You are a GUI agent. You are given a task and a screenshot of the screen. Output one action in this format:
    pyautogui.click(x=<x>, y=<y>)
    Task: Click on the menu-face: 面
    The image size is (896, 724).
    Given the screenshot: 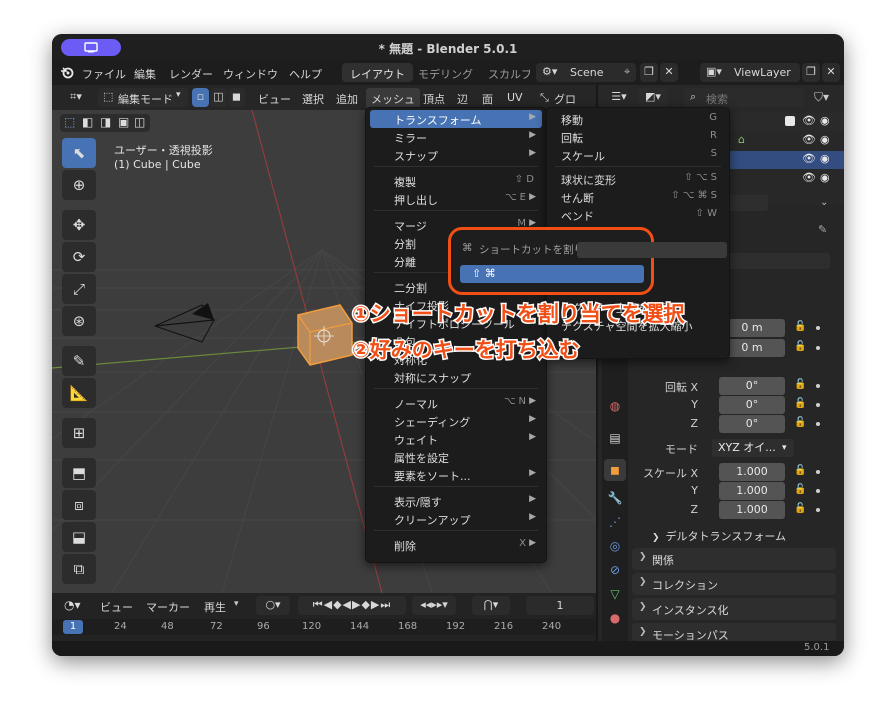 What is the action you would take?
    pyautogui.click(x=487, y=99)
    